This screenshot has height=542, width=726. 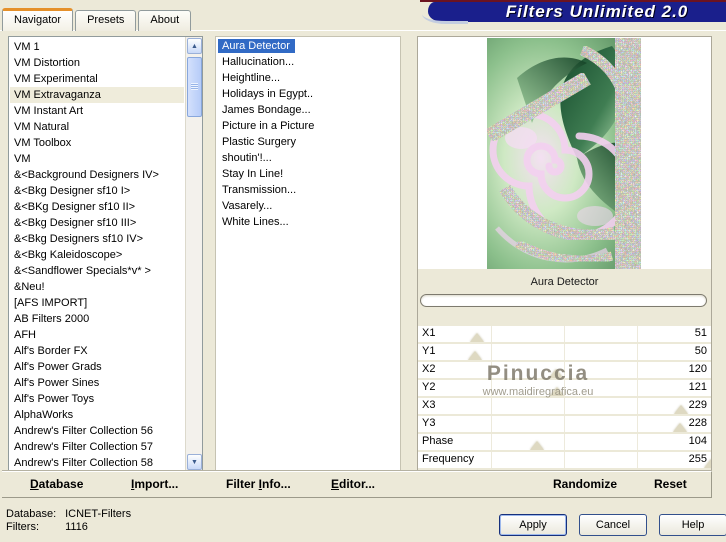 What do you see at coordinates (56, 484) in the screenshot?
I see `toolbar-button: Database` at bounding box center [56, 484].